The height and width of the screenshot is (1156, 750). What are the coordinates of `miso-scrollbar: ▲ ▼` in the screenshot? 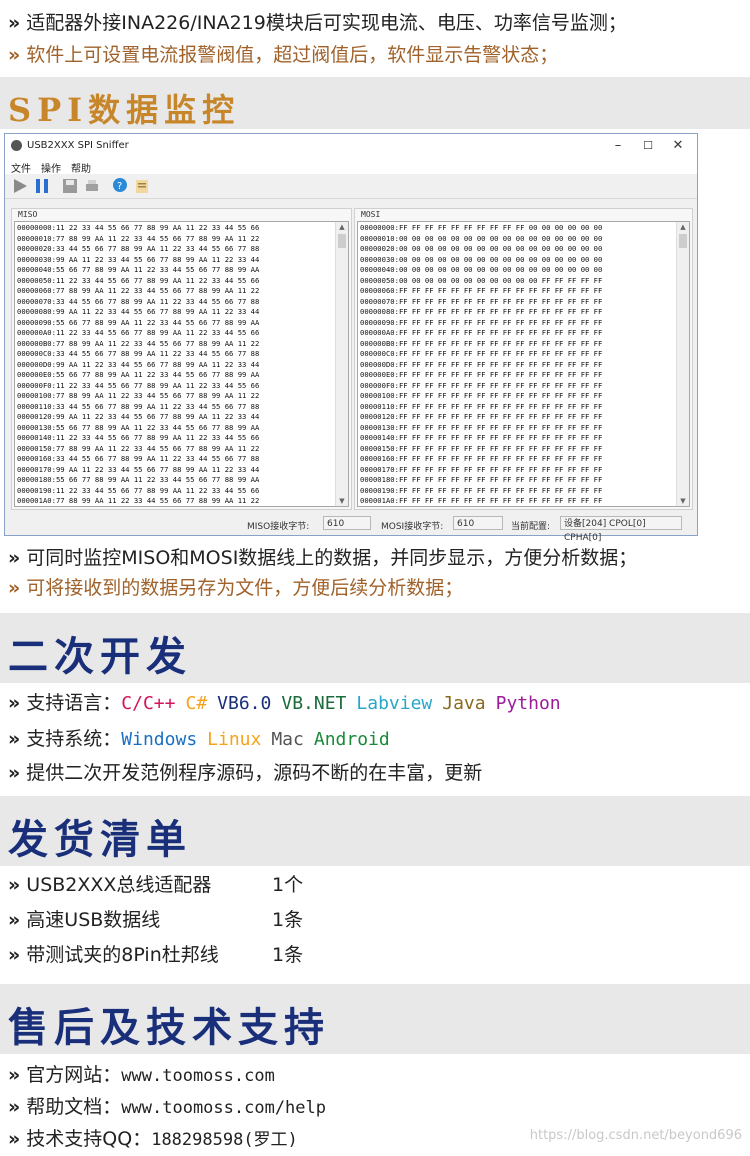 It's located at (341, 364).